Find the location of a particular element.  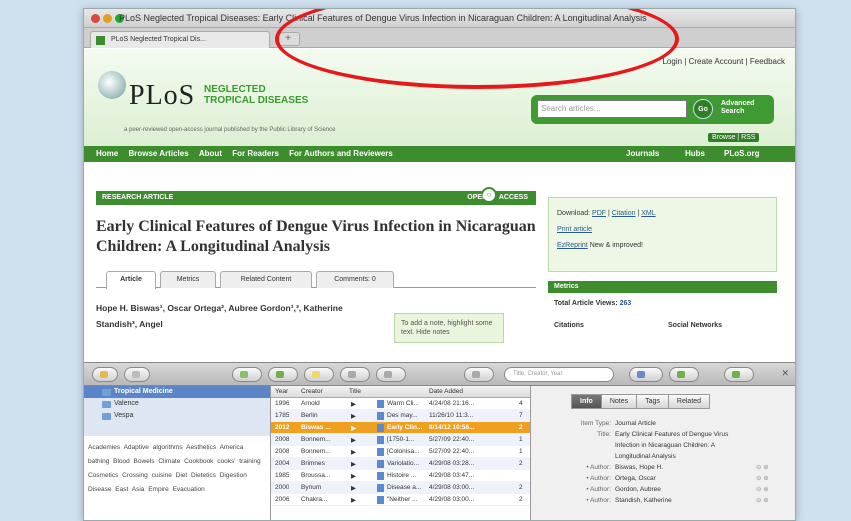

print-article-link: Print article is located at coordinates (574, 229).